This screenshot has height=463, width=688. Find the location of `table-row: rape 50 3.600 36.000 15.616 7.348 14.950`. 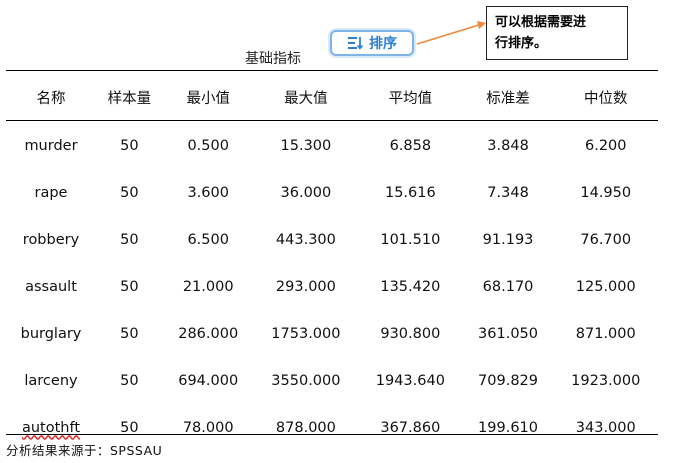

table-row: rape 50 3.600 36.000 15.616 7.348 14.950 is located at coordinates (332, 192).